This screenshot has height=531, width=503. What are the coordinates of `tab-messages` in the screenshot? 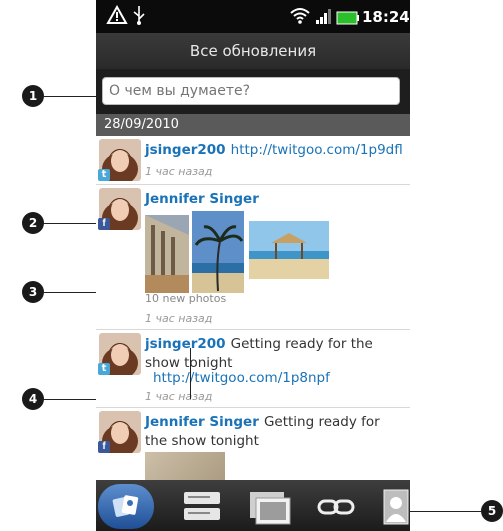 It's located at (202, 507).